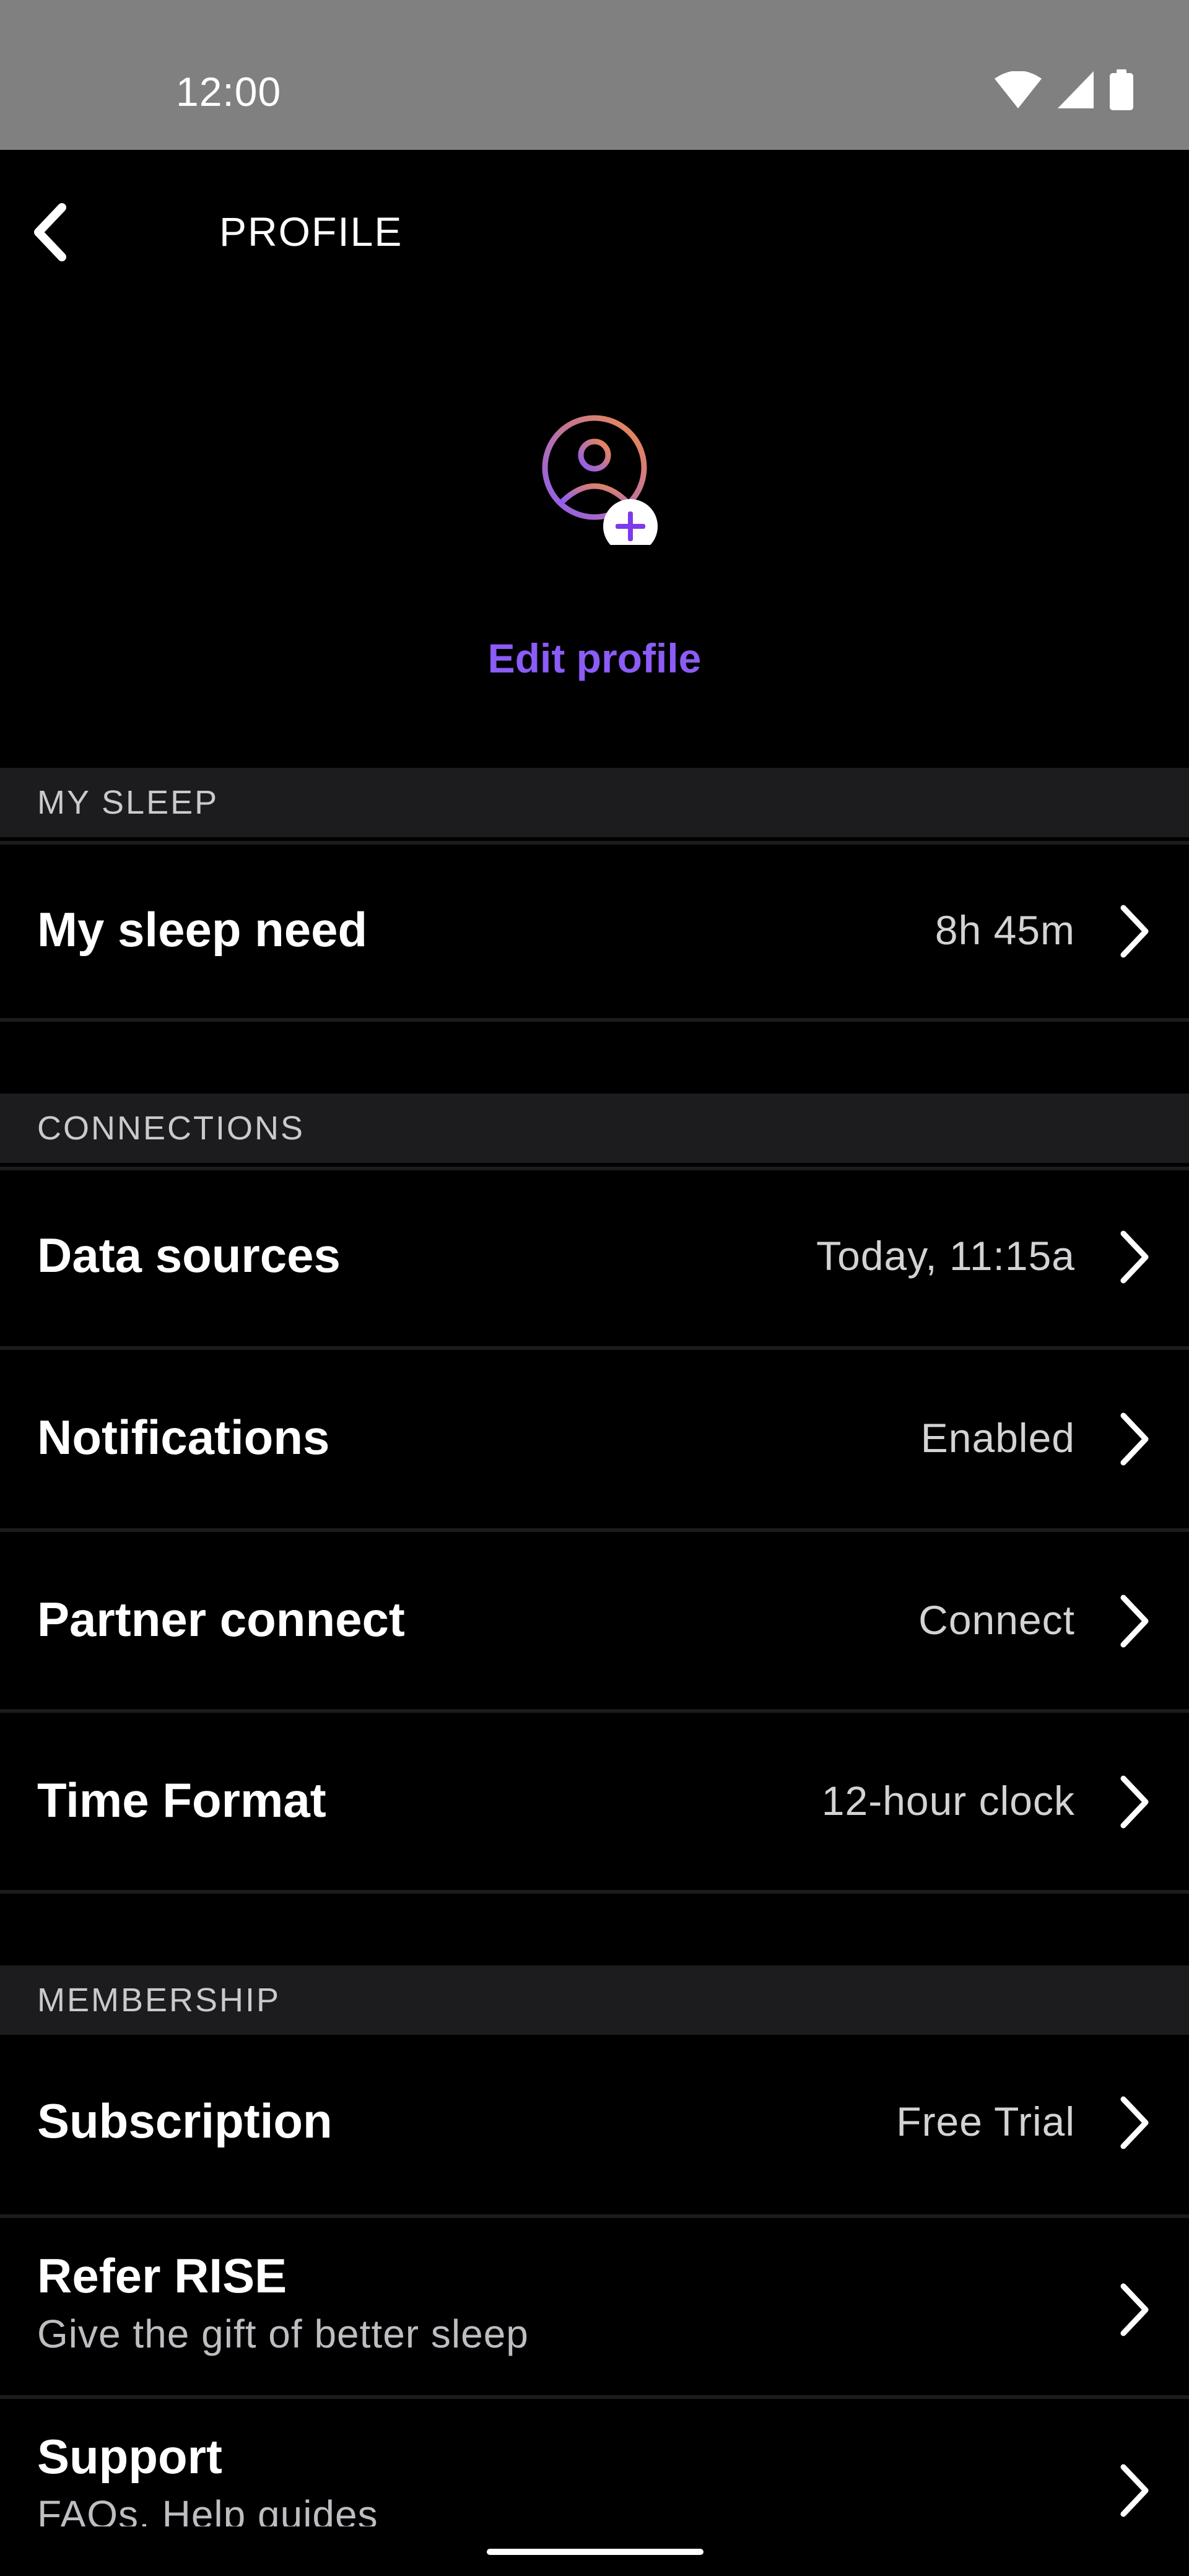 The width and height of the screenshot is (1189, 2576). I want to click on profile-area: Edit profile, so click(594, 582).